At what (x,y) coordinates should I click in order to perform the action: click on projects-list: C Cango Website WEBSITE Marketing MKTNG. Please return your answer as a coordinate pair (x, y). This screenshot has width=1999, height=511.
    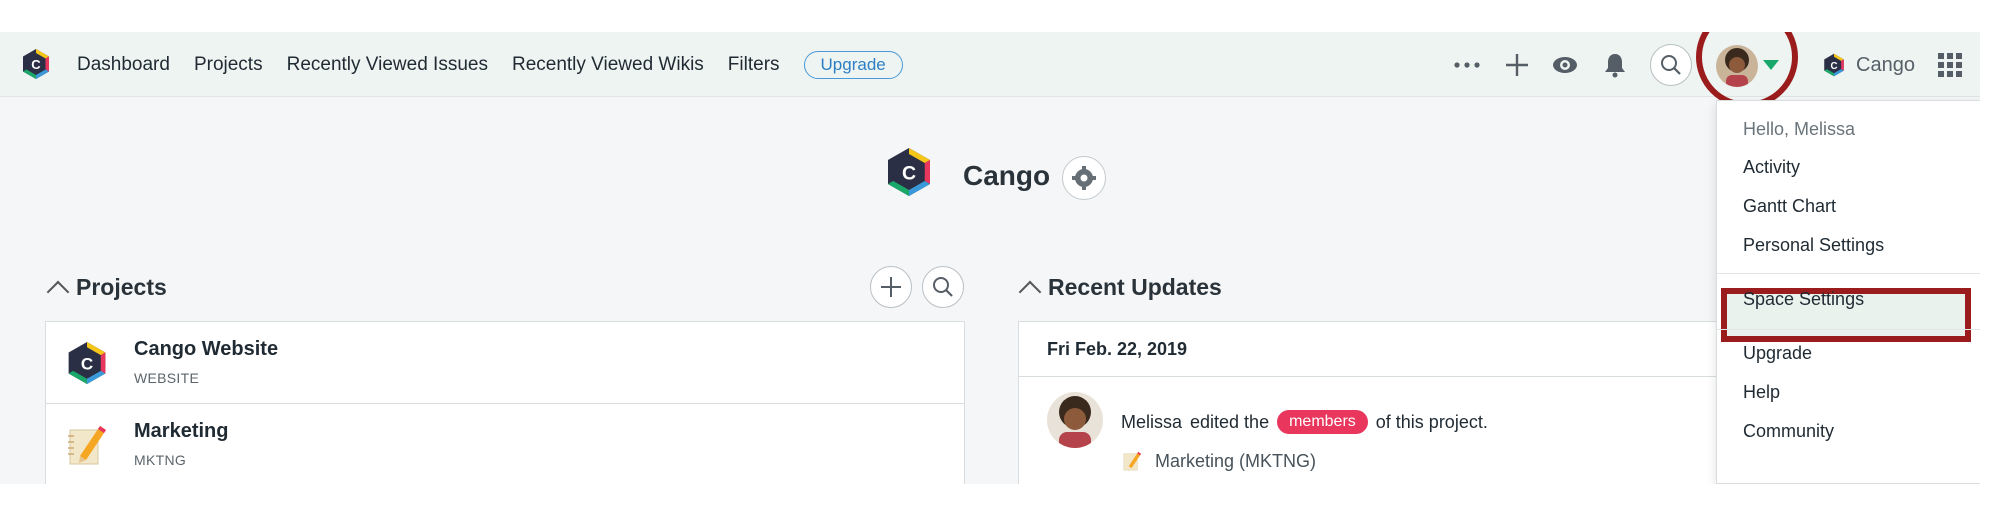
    Looking at the image, I should click on (505, 402).